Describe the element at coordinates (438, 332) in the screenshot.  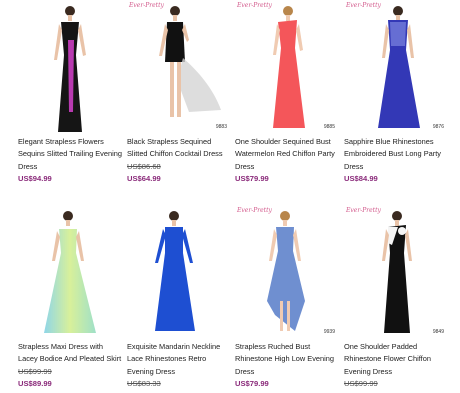
I see `sku-label: 9849` at that location.